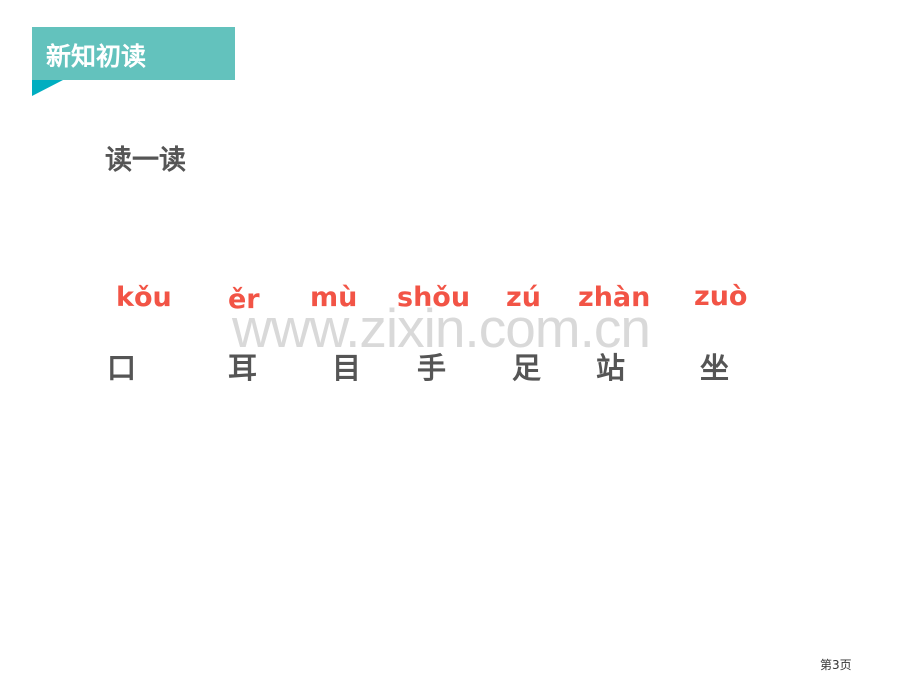  What do you see at coordinates (334, 297) in the screenshot?
I see `pinyin-label: mù` at bounding box center [334, 297].